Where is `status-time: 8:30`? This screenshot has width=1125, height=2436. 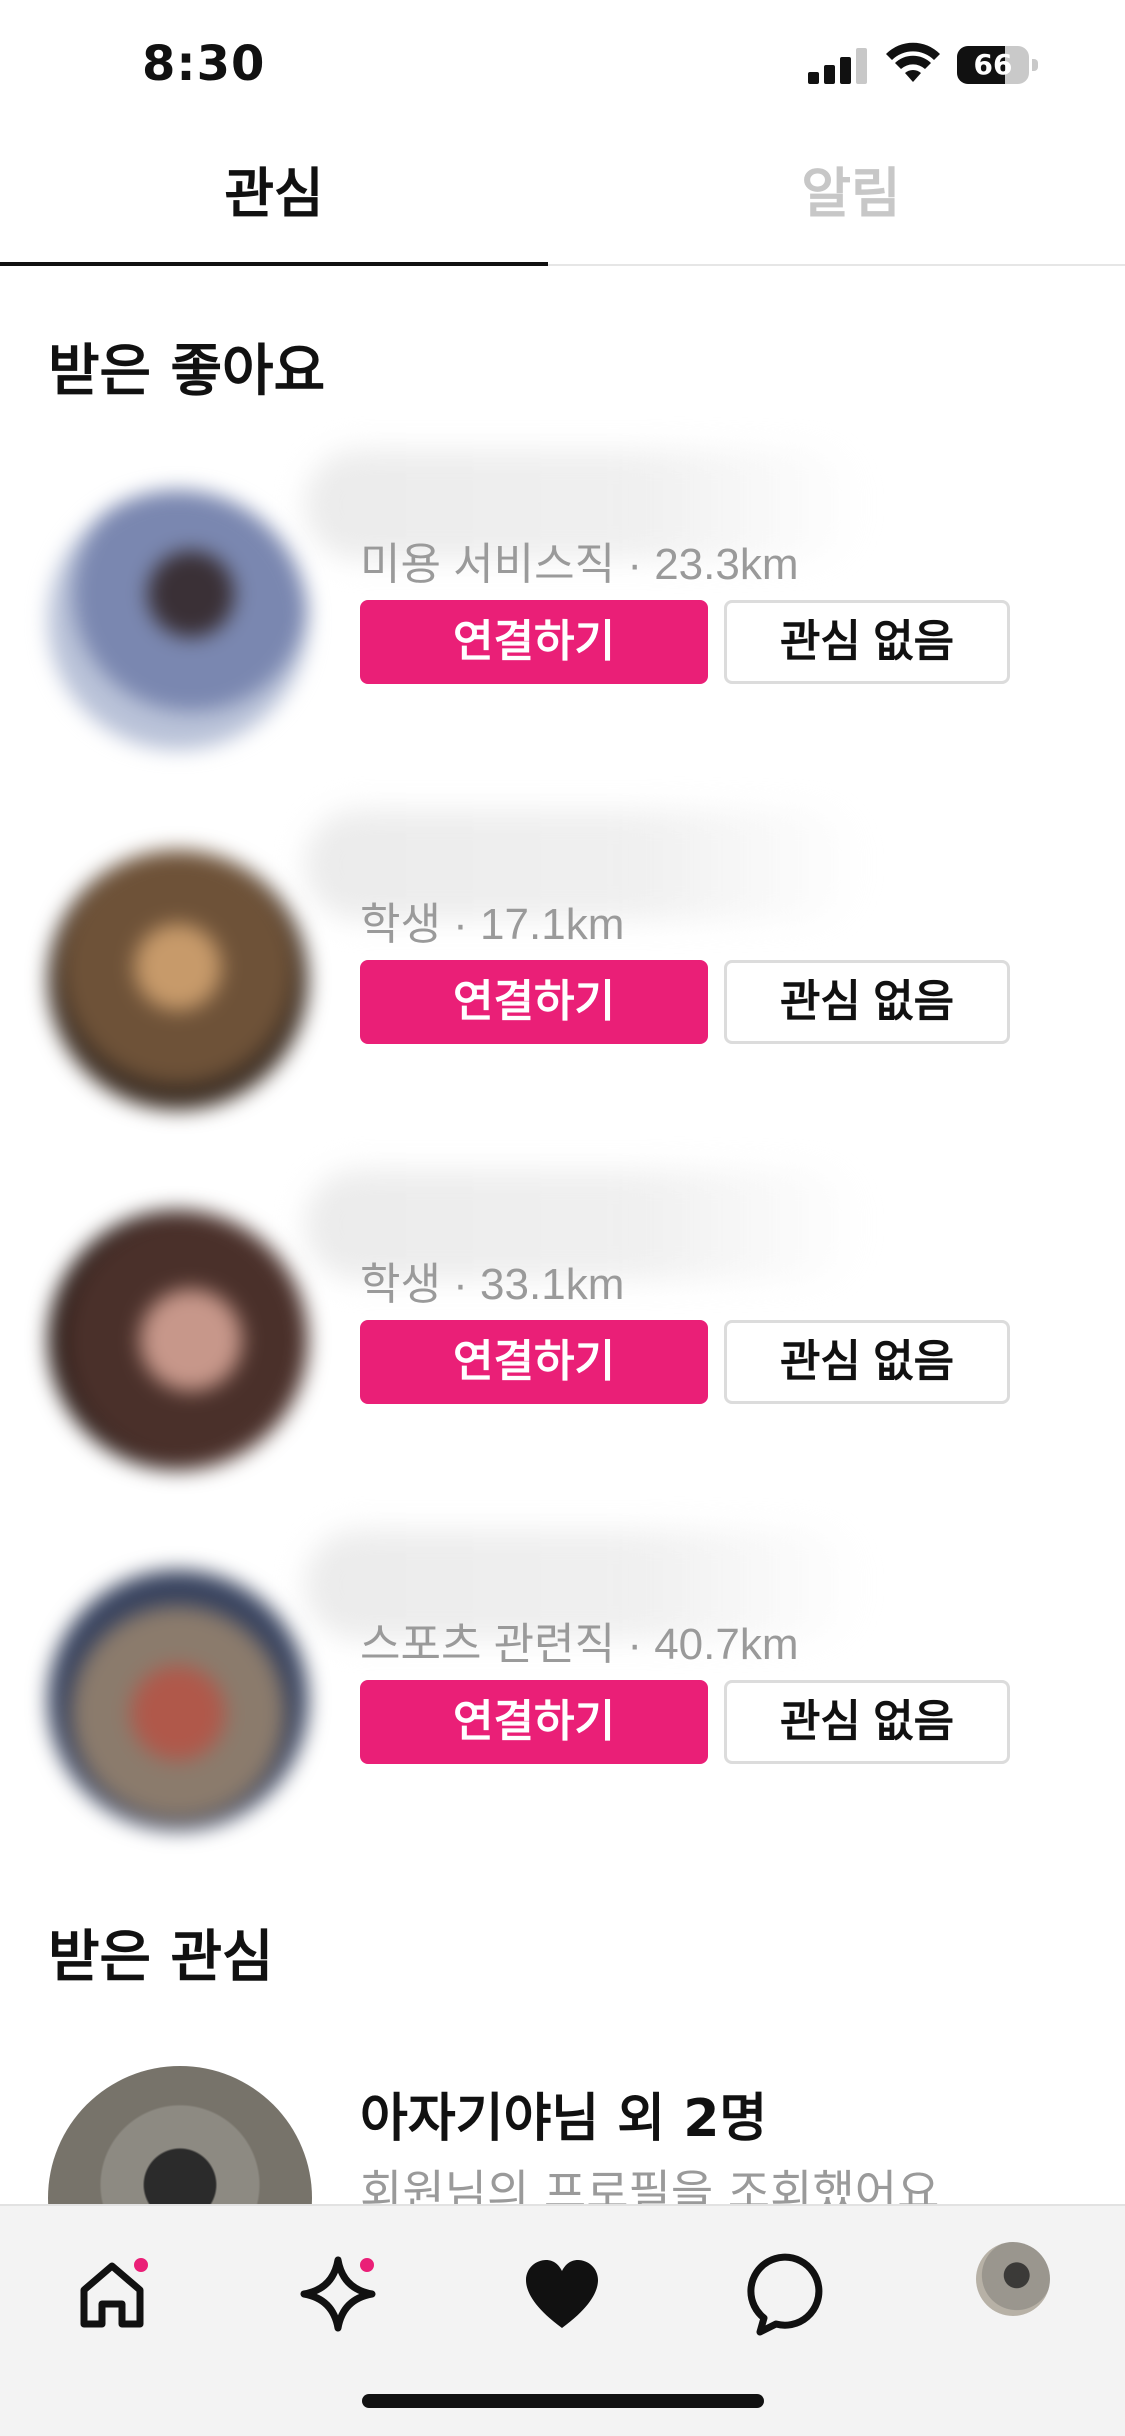 status-time: 8:30 is located at coordinates (204, 64).